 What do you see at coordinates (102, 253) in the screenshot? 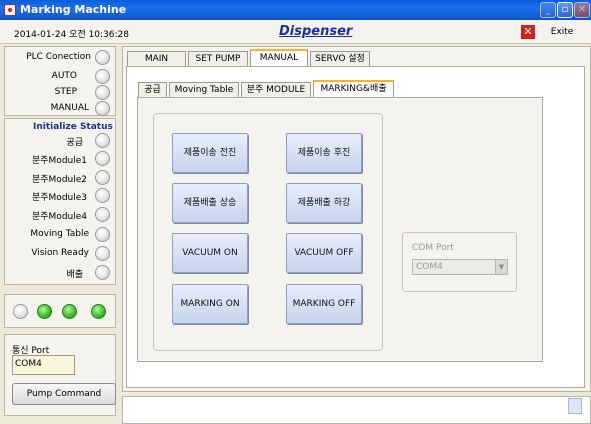
I see `status-led-vision-ready` at bounding box center [102, 253].